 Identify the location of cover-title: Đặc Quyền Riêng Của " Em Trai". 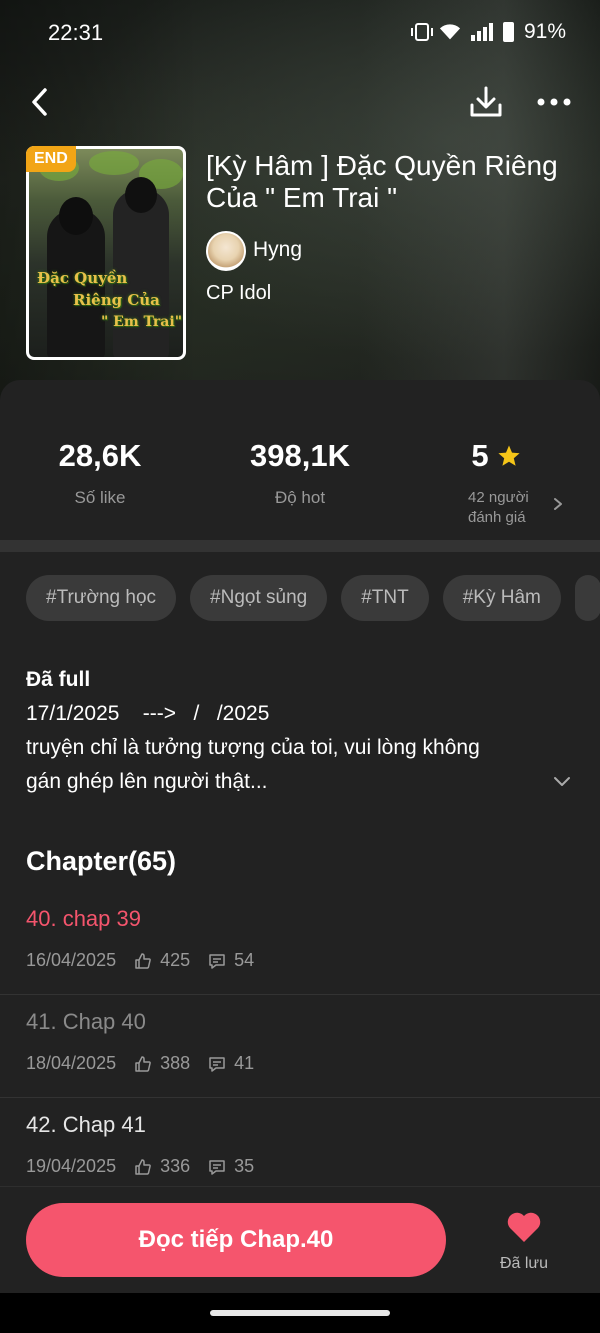
(110, 300).